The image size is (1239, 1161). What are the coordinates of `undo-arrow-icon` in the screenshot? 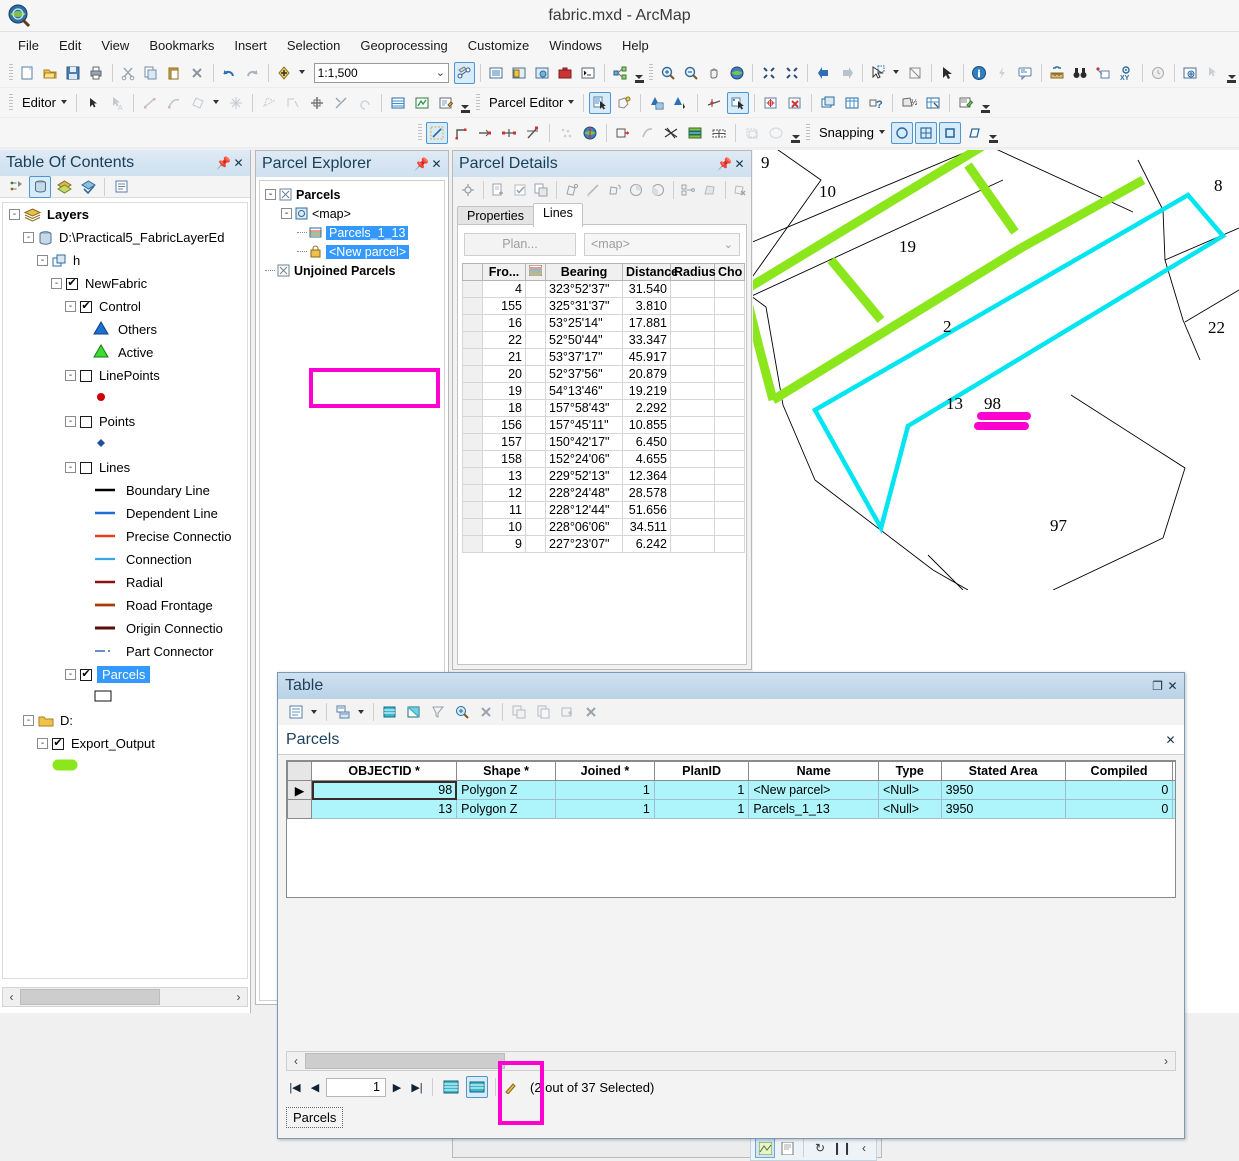 It's located at (229, 73).